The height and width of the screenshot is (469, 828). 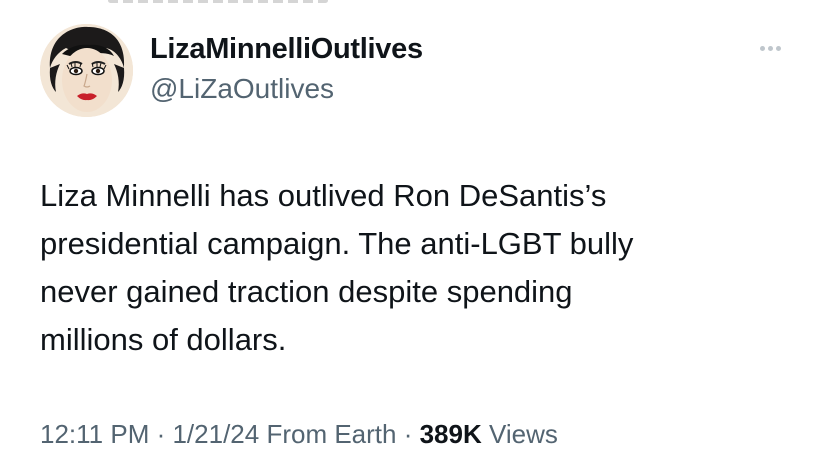 I want to click on tweet-date: 1/21/24, so click(x=215, y=434).